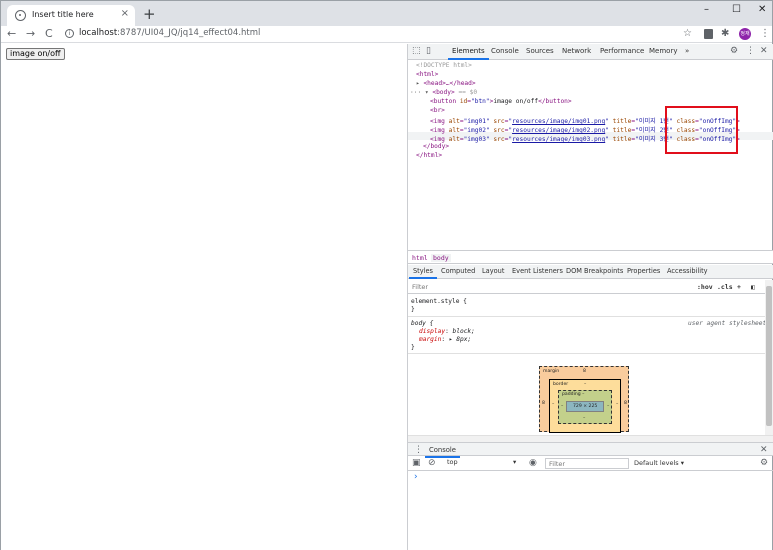 This screenshot has height=550, width=773. Describe the element at coordinates (745, 34) in the screenshot. I see `profile-avatar: 정재` at that location.